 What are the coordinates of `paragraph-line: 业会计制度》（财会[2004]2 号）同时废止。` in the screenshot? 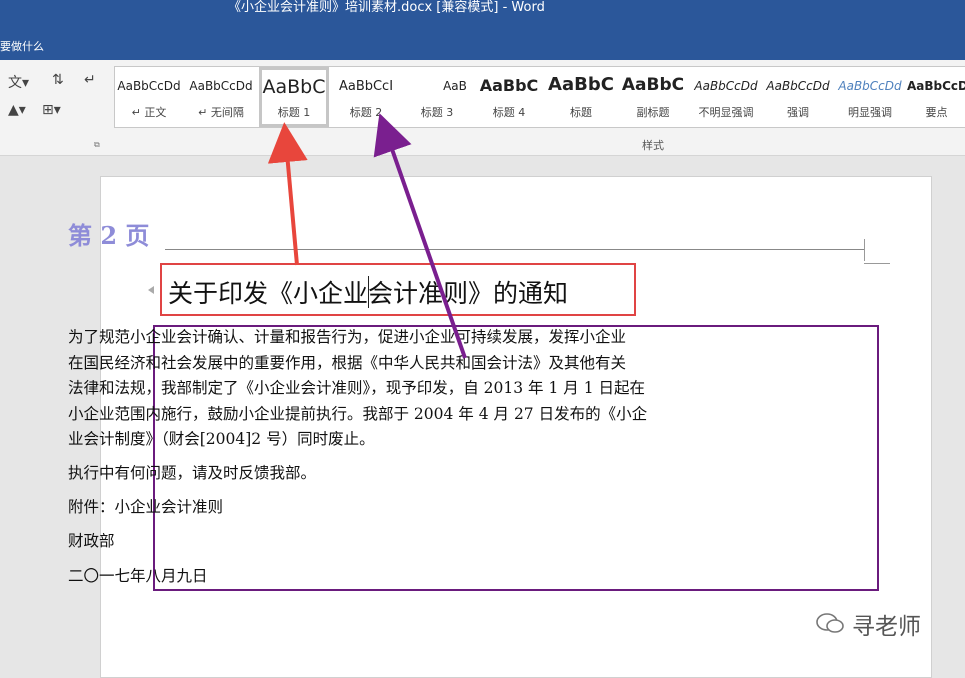 It's located at (221, 439).